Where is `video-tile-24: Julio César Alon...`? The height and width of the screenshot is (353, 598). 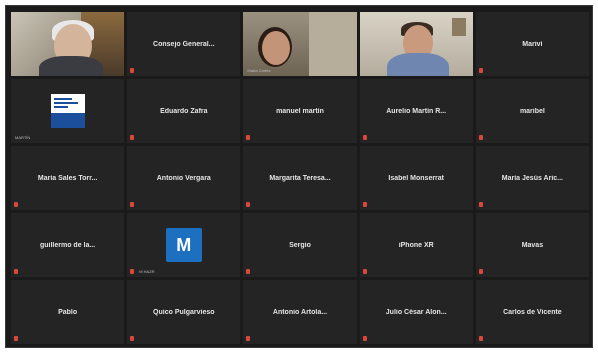
video-tile-24: Julio César Alon... is located at coordinates (416, 312).